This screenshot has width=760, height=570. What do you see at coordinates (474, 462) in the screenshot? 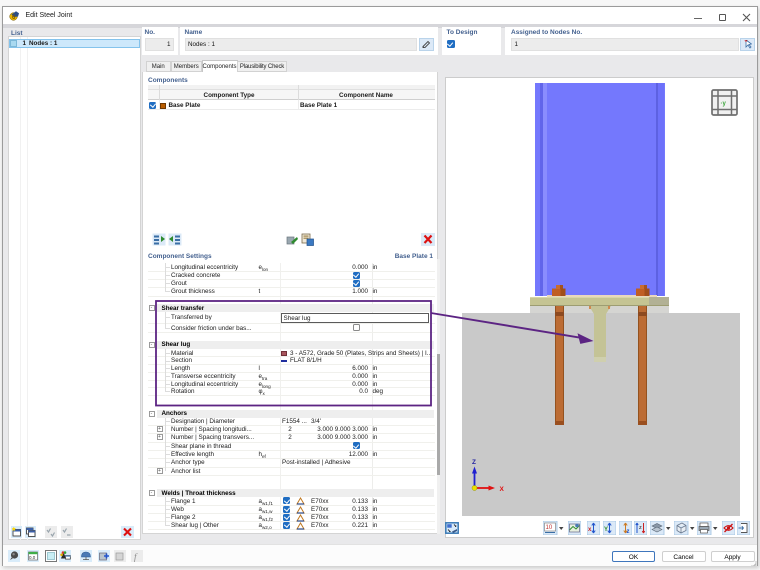
I see `svg-text: Z` at bounding box center [474, 462].